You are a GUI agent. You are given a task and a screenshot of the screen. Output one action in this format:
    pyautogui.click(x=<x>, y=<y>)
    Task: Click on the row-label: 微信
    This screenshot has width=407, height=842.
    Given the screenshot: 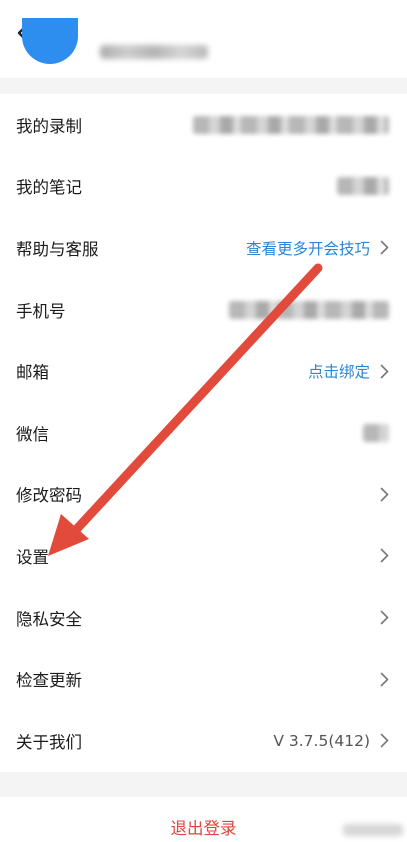 What is the action you would take?
    pyautogui.click(x=32, y=434)
    